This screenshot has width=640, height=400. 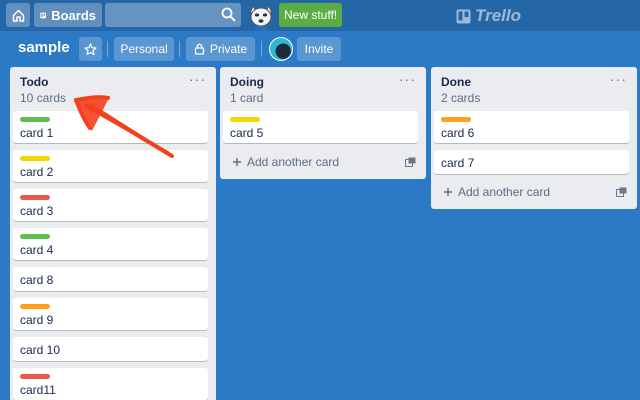 I want to click on list-card: card 9, so click(x=110, y=314).